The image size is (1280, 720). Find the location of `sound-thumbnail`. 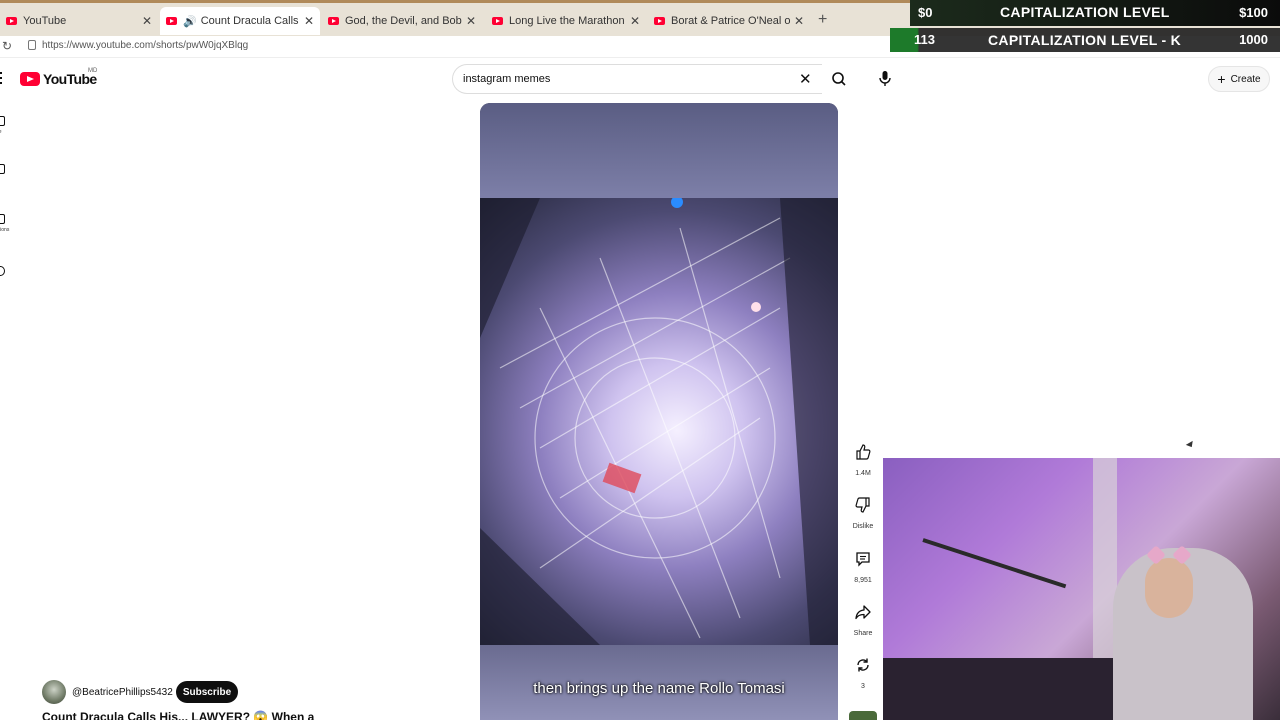

sound-thumbnail is located at coordinates (863, 715).